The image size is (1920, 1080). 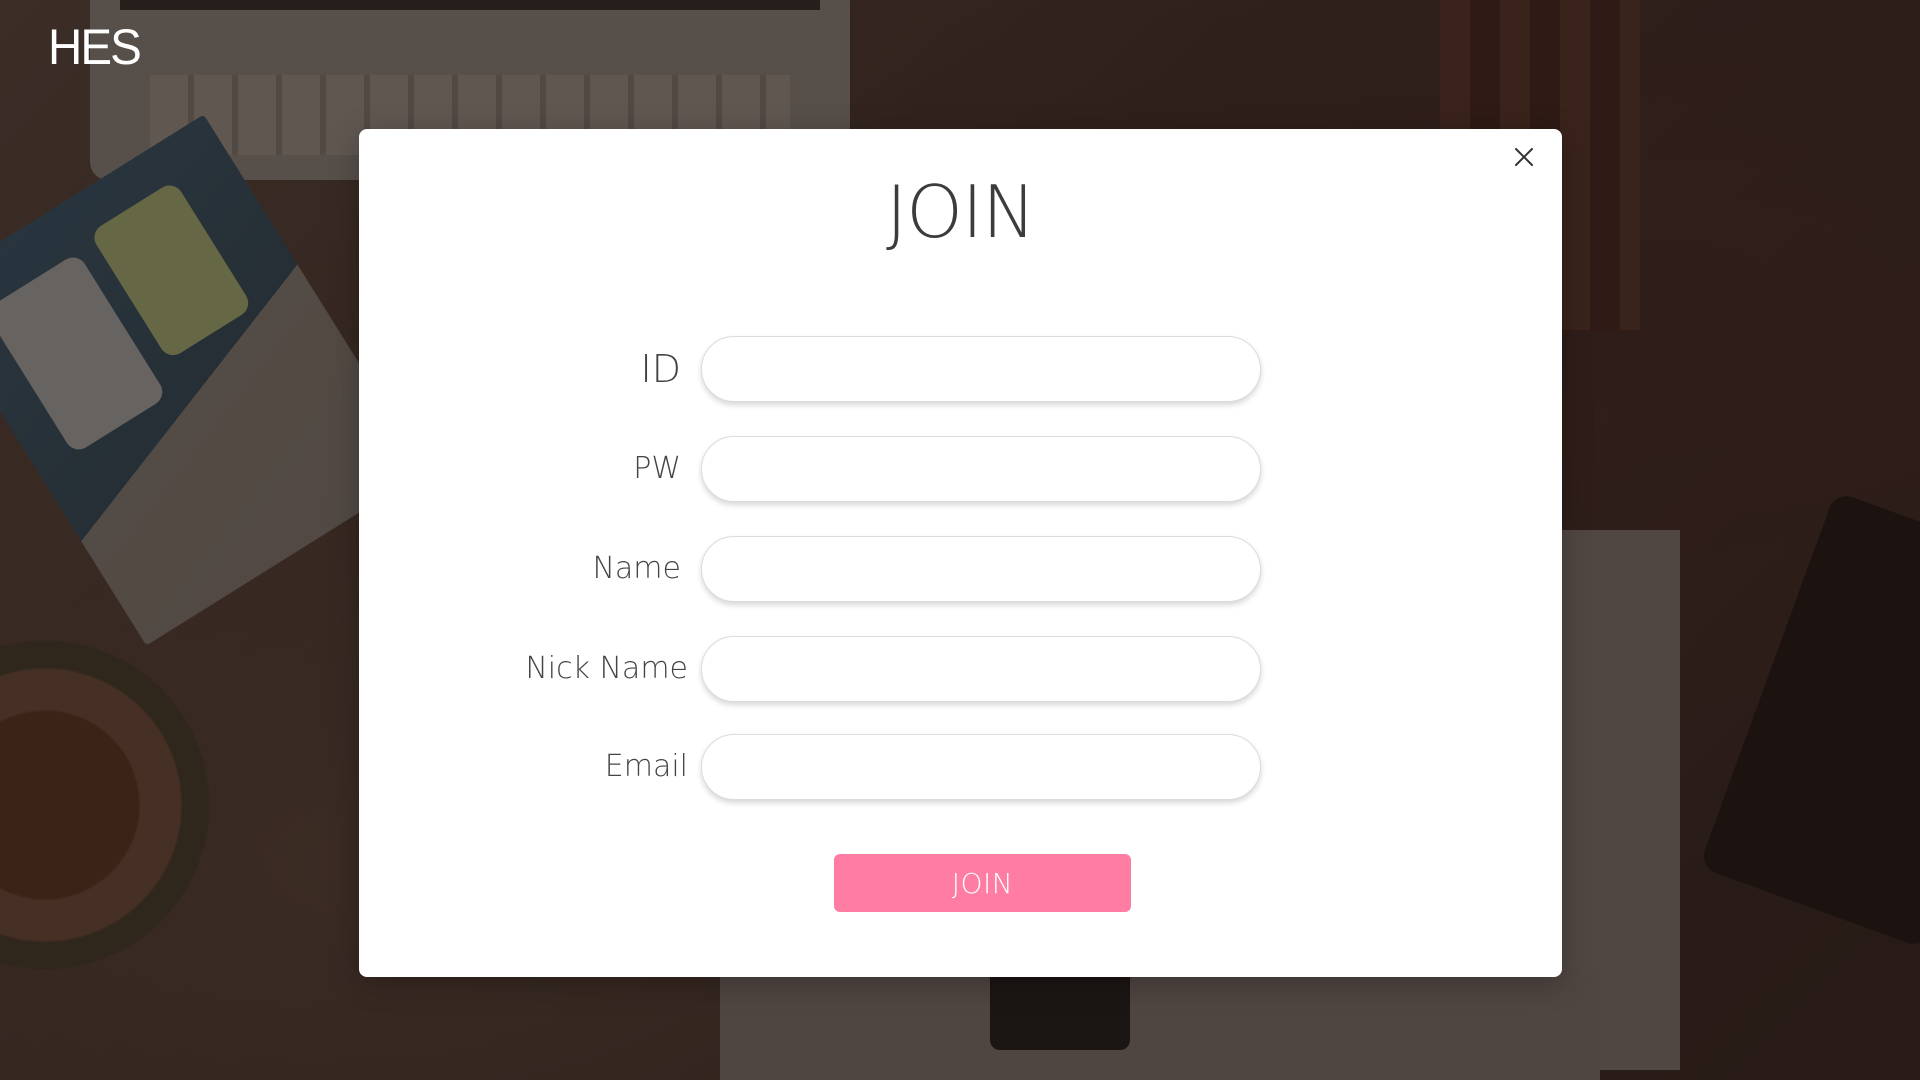 What do you see at coordinates (660, 369) in the screenshot?
I see `id-label: ID` at bounding box center [660, 369].